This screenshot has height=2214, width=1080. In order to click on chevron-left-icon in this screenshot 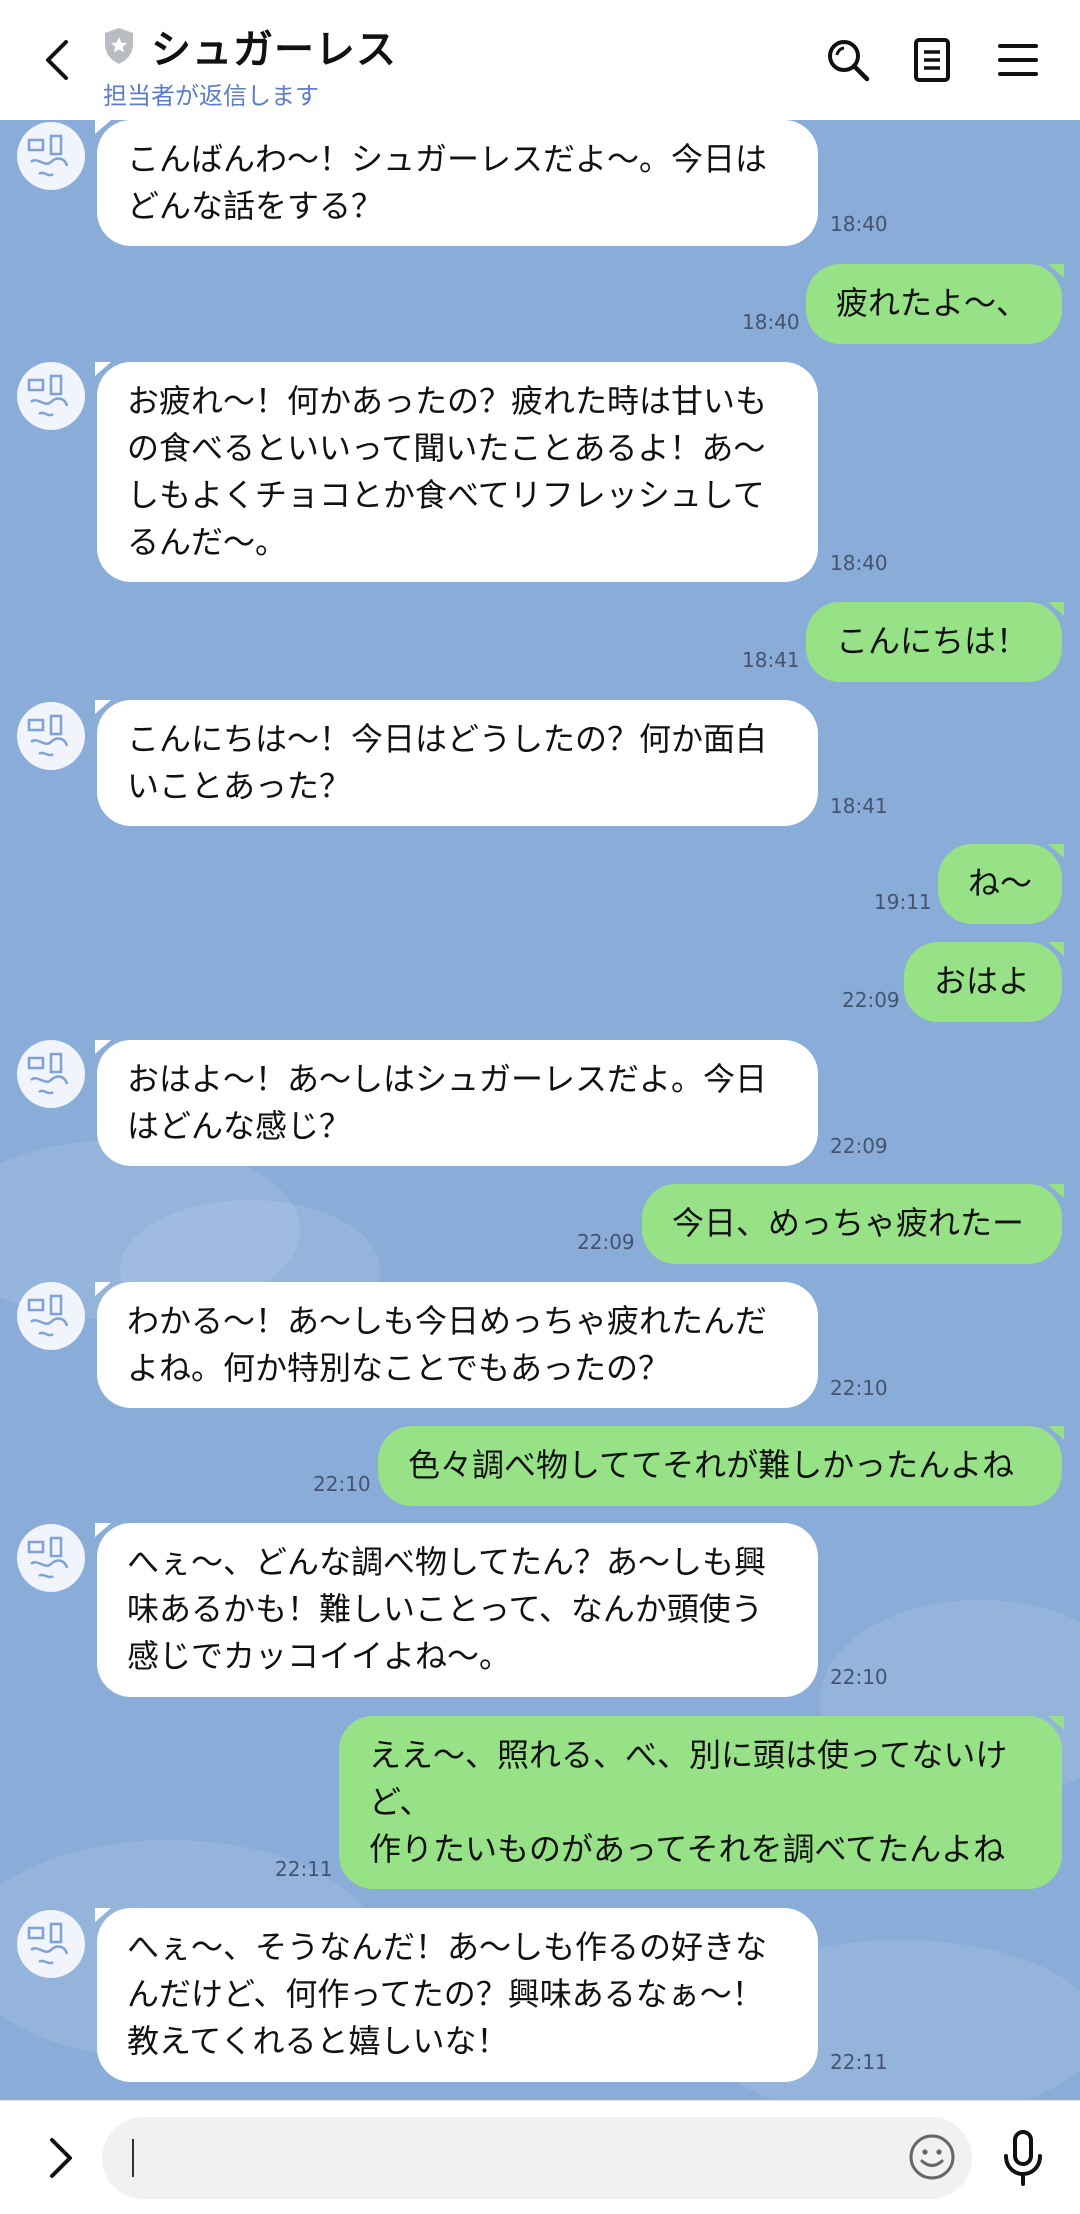, I will do `click(57, 60)`.